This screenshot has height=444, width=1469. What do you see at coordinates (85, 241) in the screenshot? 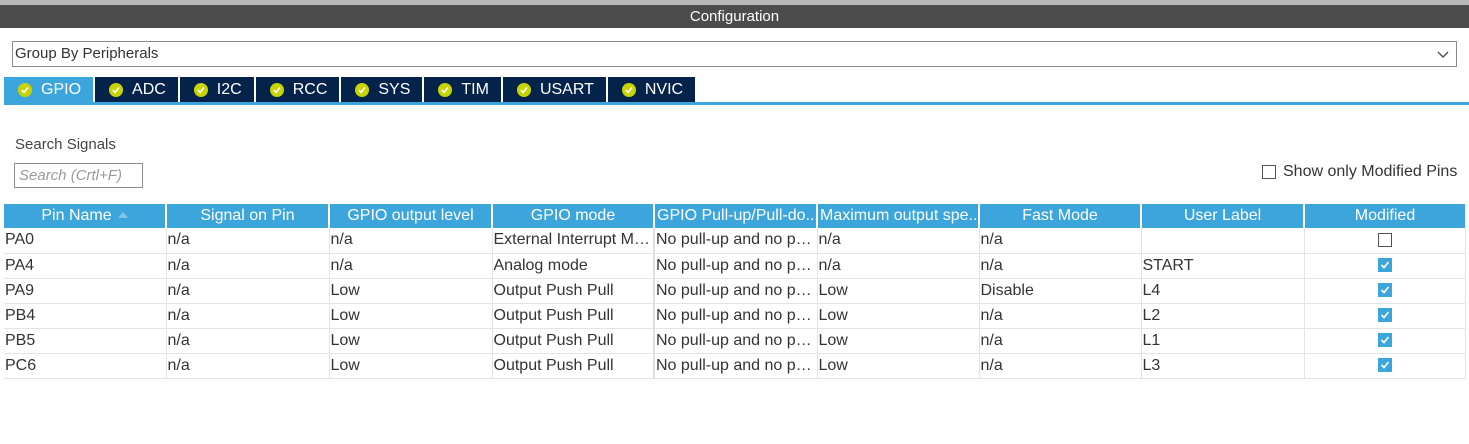
I see `cell-pin: PA0` at bounding box center [85, 241].